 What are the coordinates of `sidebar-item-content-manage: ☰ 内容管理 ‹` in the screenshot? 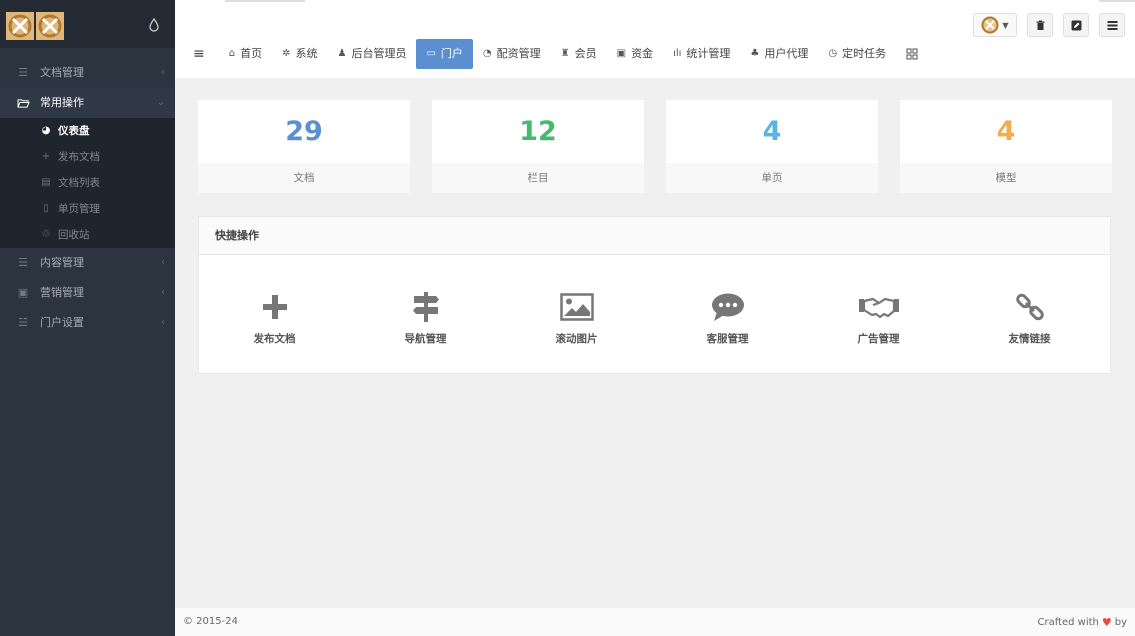 It's located at (87, 263).